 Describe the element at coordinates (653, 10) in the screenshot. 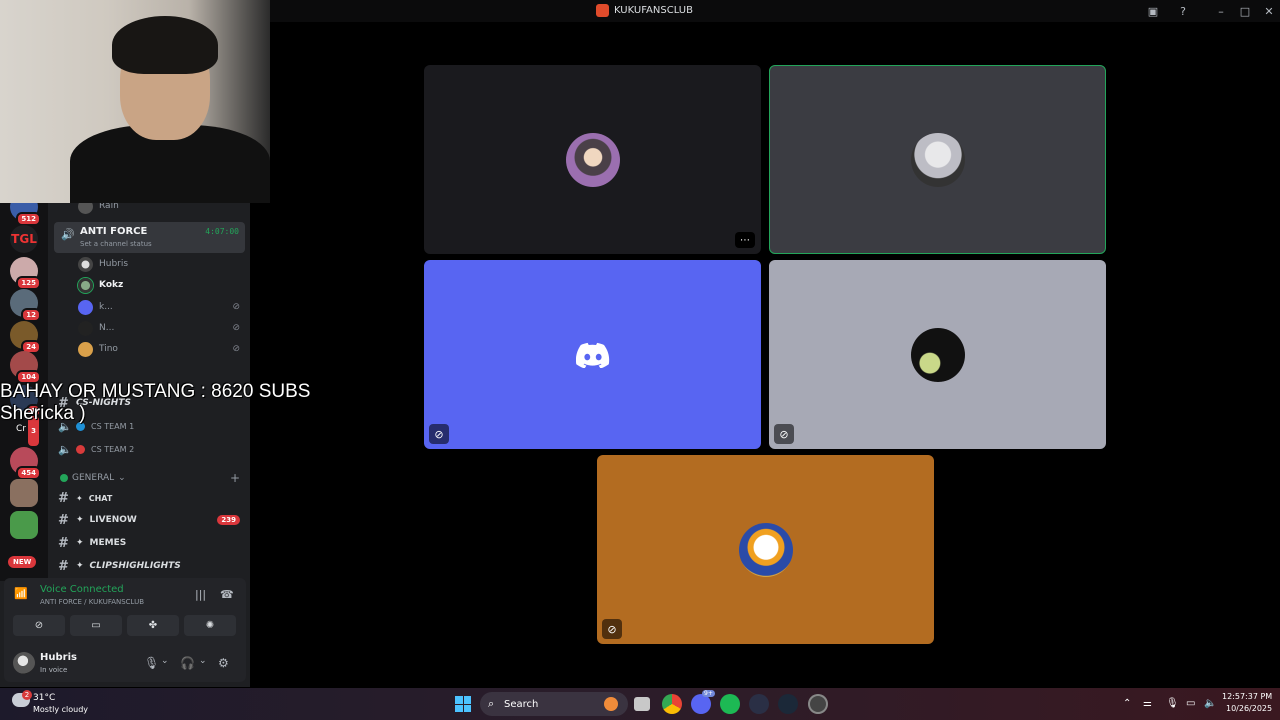

I see `window-title-text: KUKUFANSCLUB` at that location.